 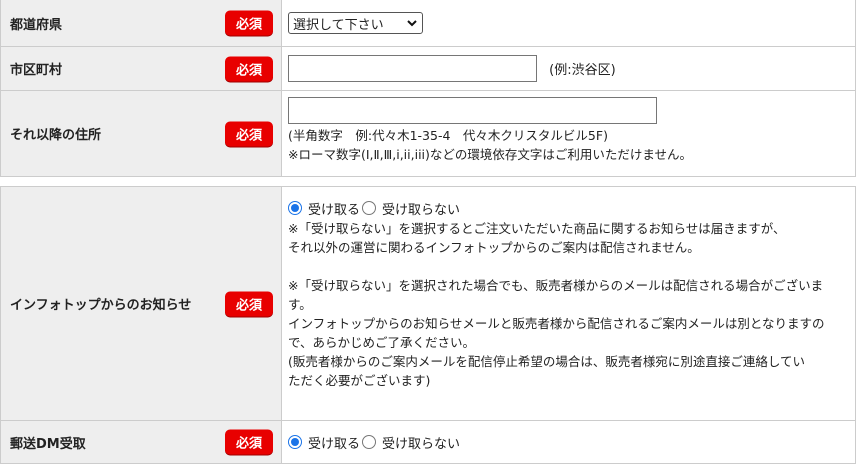 I want to click on infotop-receive-label: 受け取る, so click(x=334, y=208).